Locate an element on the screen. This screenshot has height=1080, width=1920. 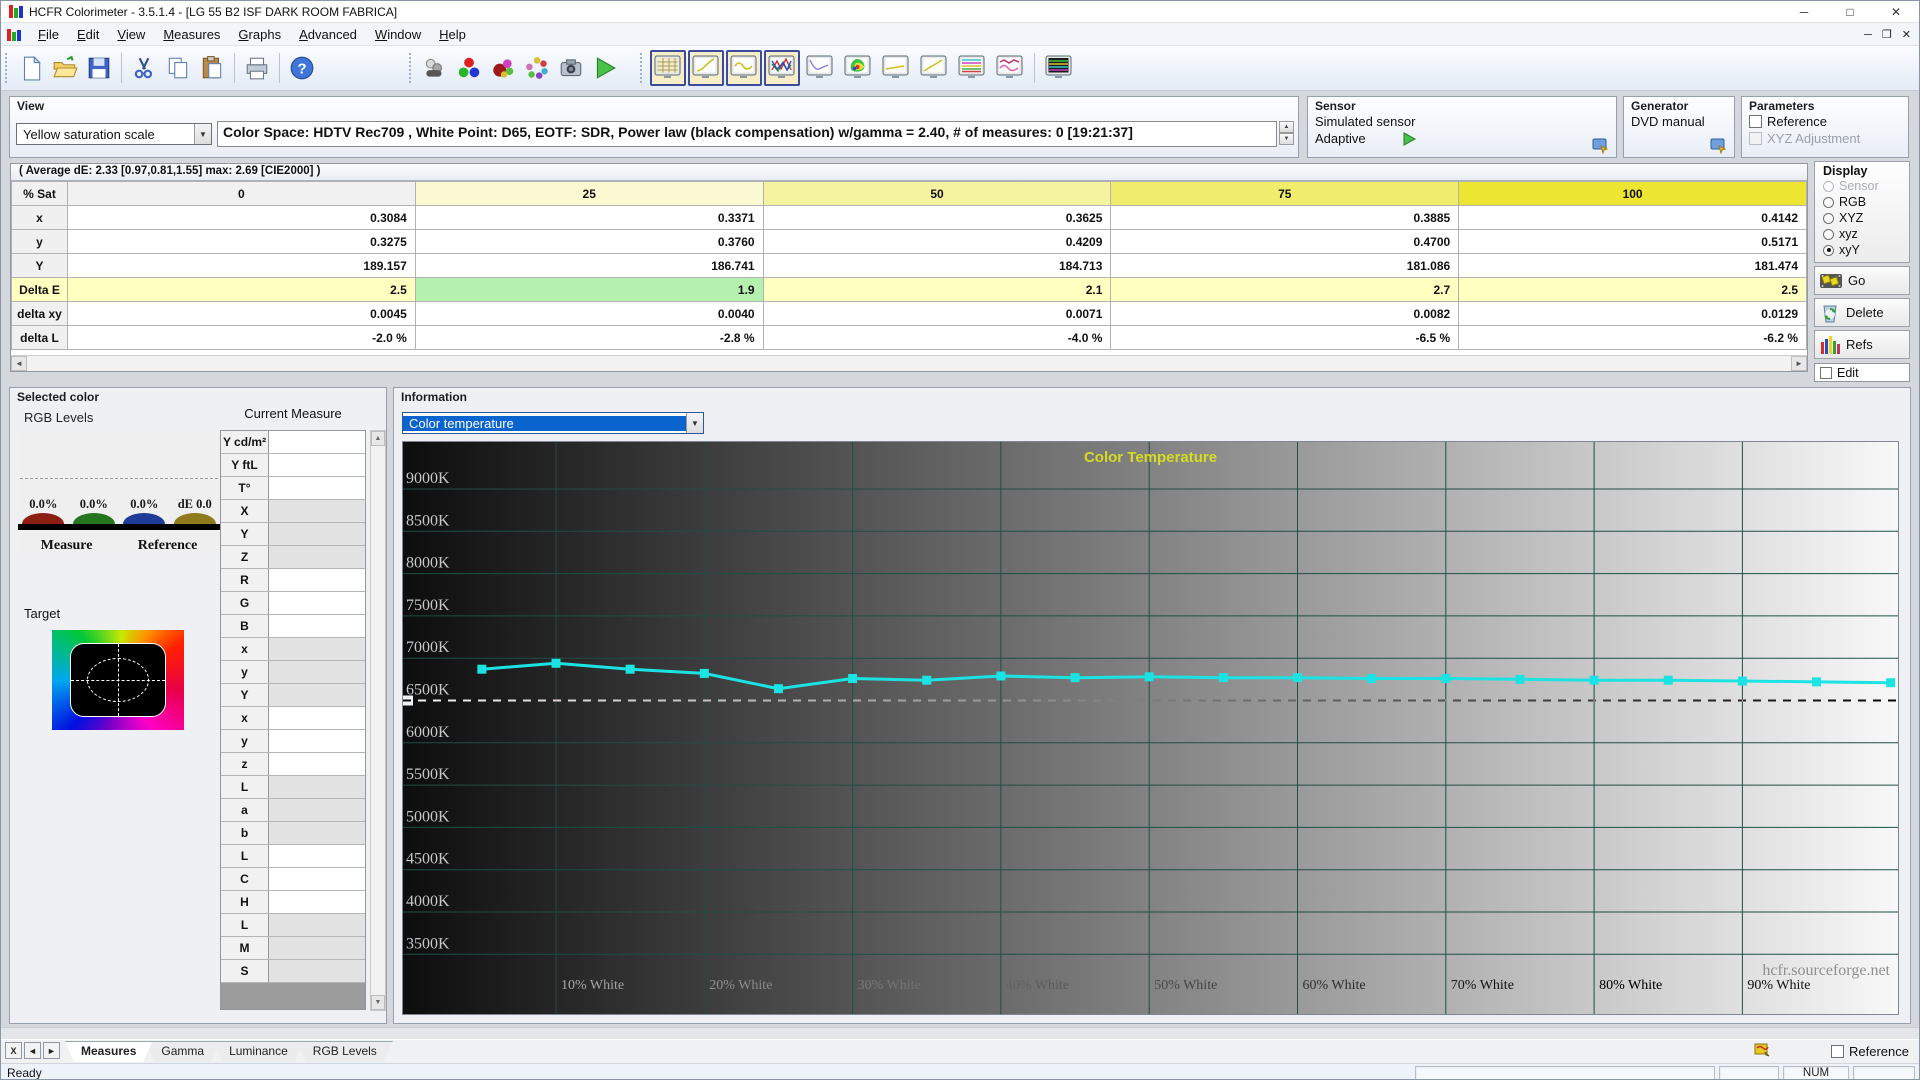
table-cell: 2.5 is located at coordinates (1632, 289).